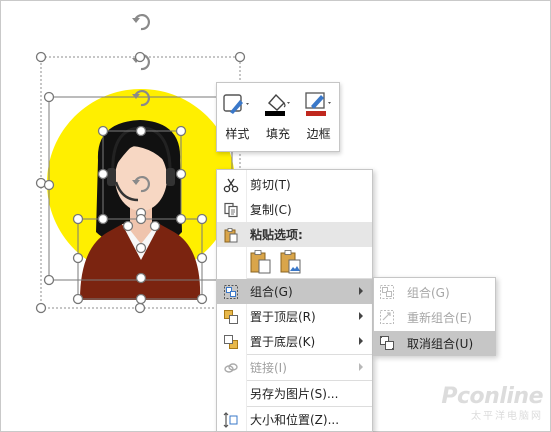  Describe the element at coordinates (268, 368) in the screenshot. I see `menu-label-link: 链接(I)` at that location.